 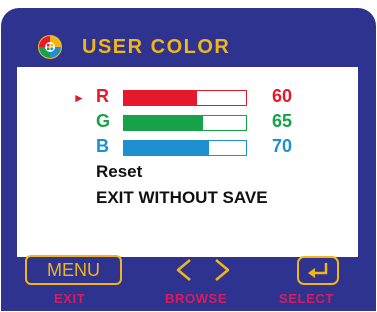 I want to click on selection-pointer-icon: ►, so click(x=79, y=98).